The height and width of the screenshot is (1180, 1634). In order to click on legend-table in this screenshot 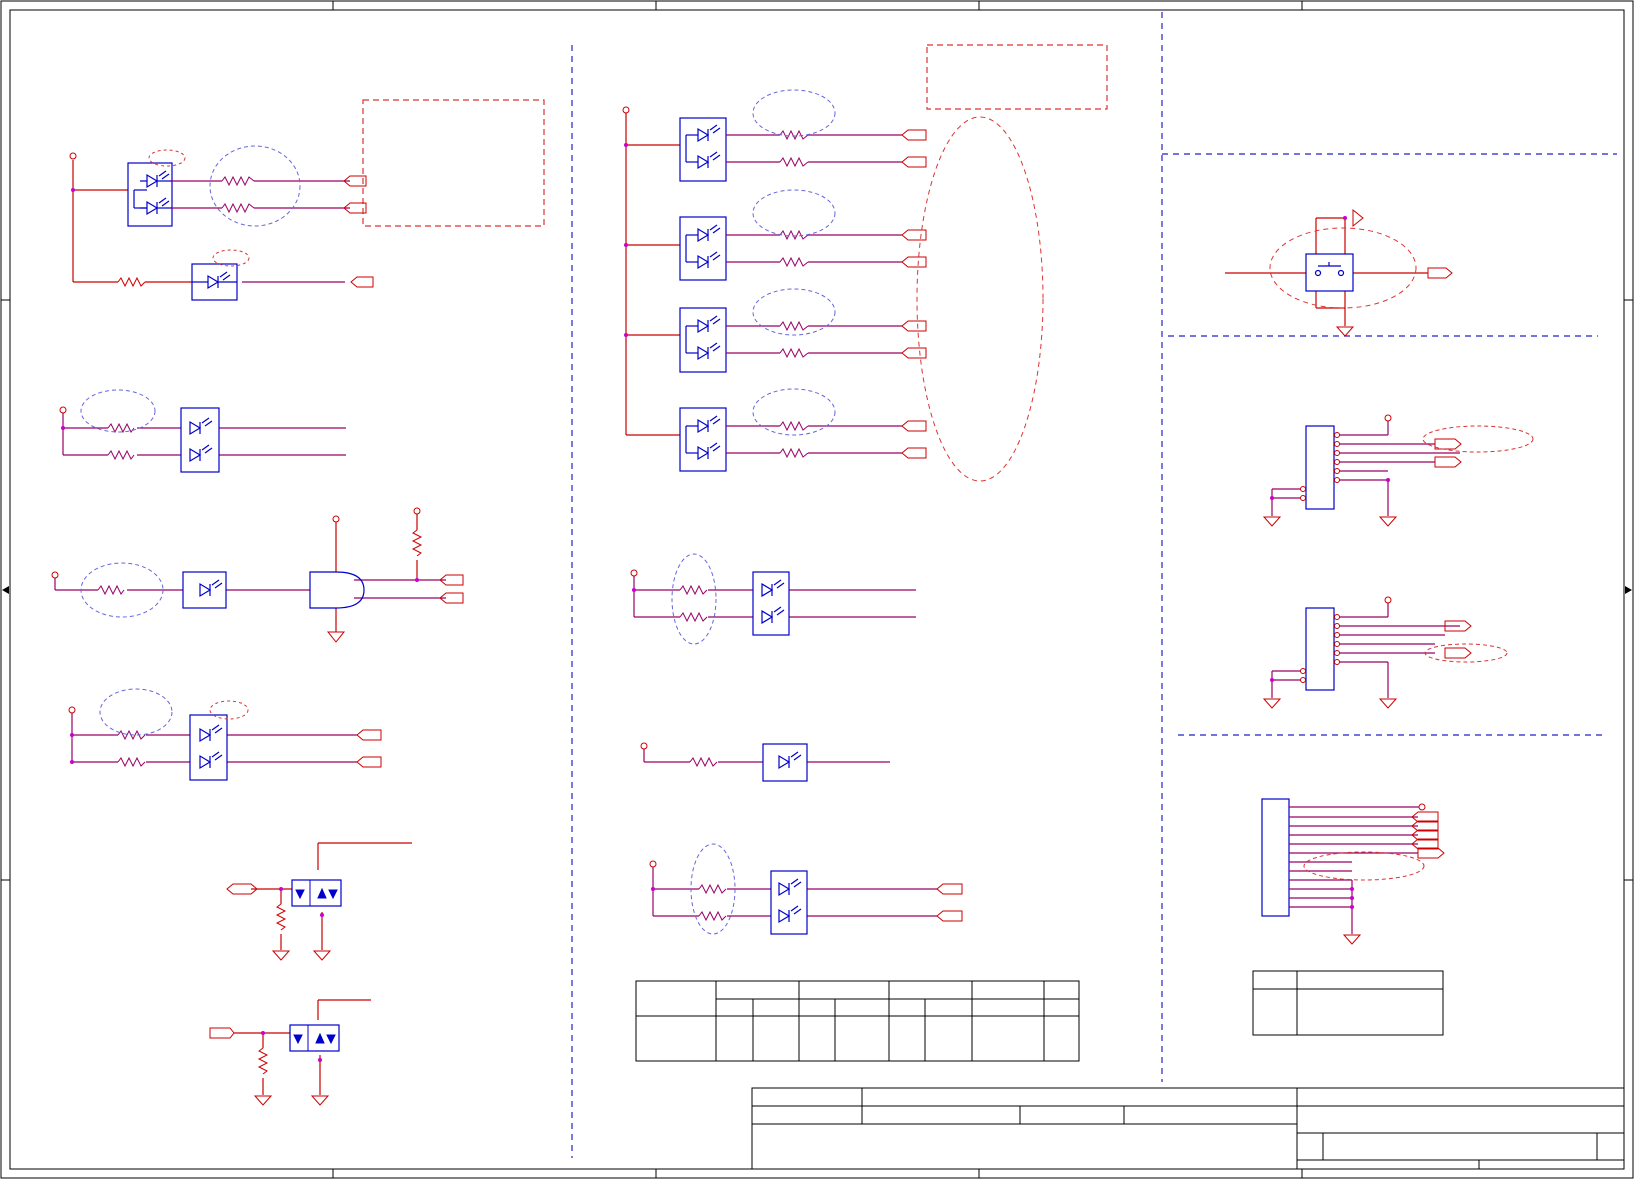, I will do `click(1348, 1003)`.